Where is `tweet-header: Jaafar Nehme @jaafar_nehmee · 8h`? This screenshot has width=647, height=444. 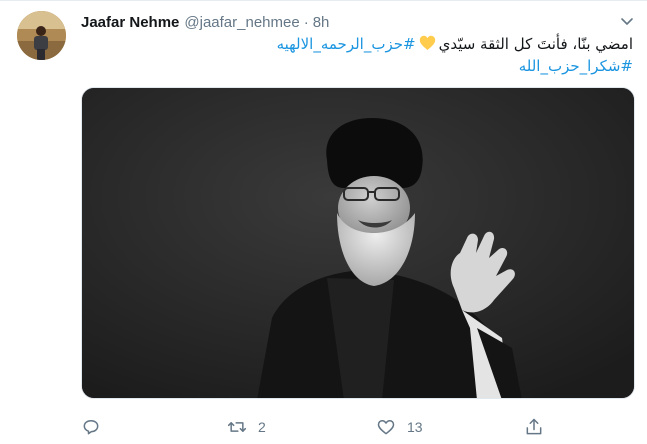 tweet-header: Jaafar Nehme @jaafar_nehmee · 8h is located at coordinates (205, 22).